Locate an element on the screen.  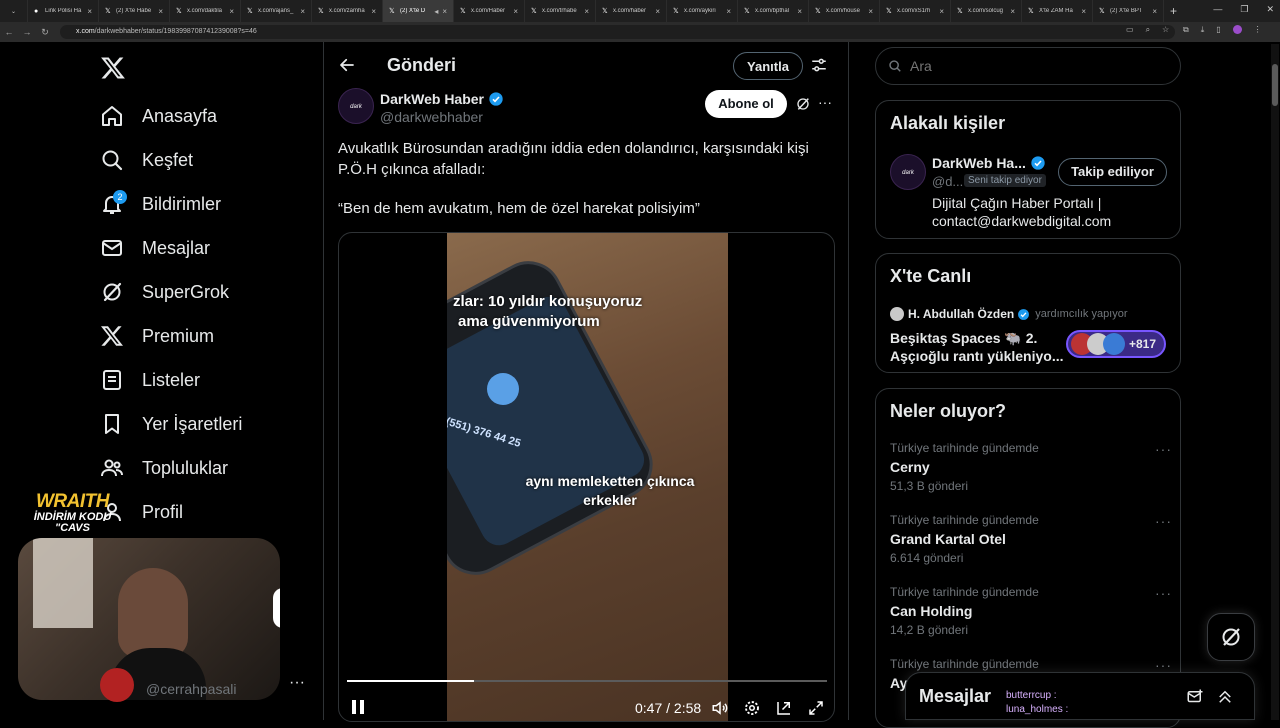
minimize-icon: — is located at coordinates (1217, 9).